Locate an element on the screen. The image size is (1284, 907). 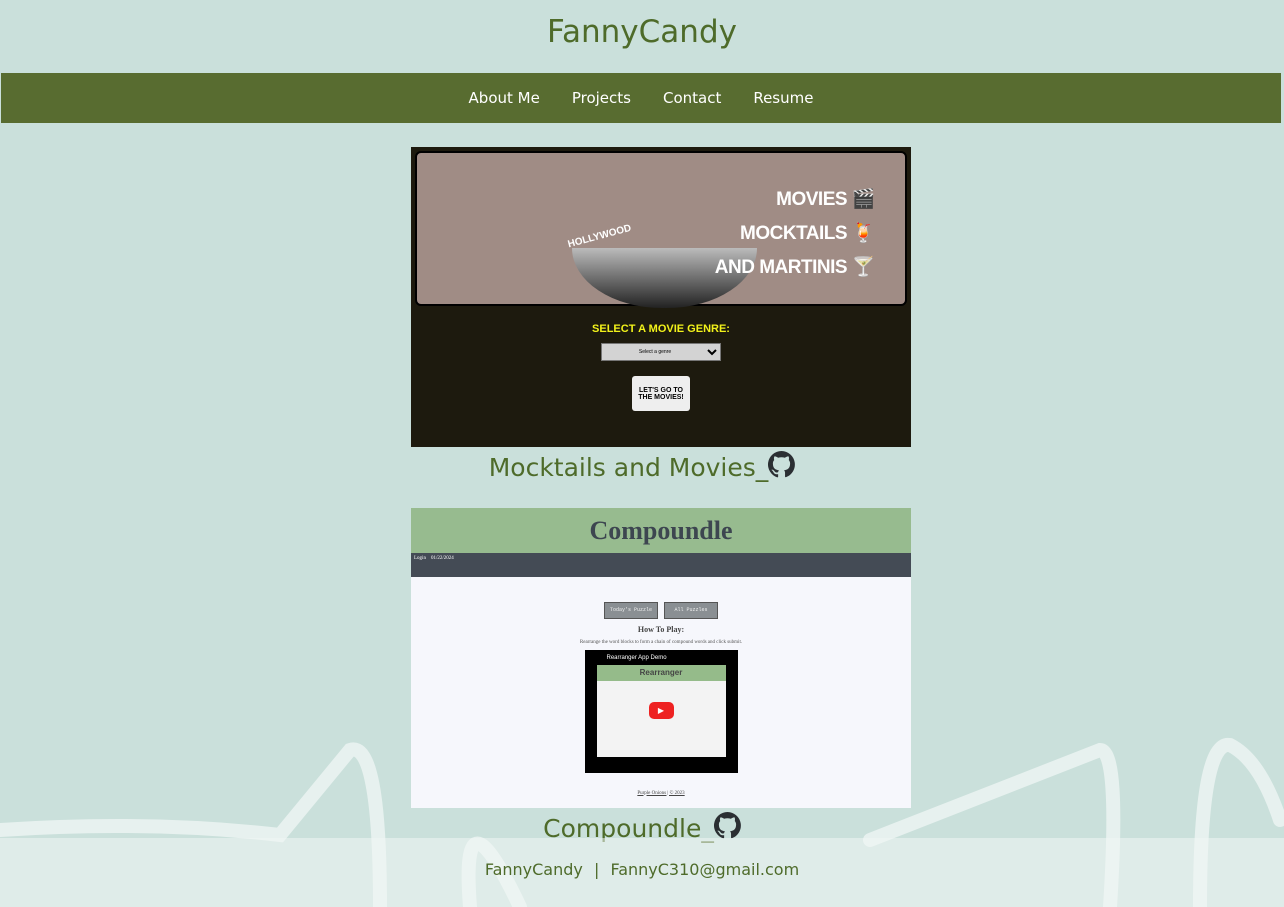
project-caption: Mocktails and Movies_ is located at coordinates (642, 466).